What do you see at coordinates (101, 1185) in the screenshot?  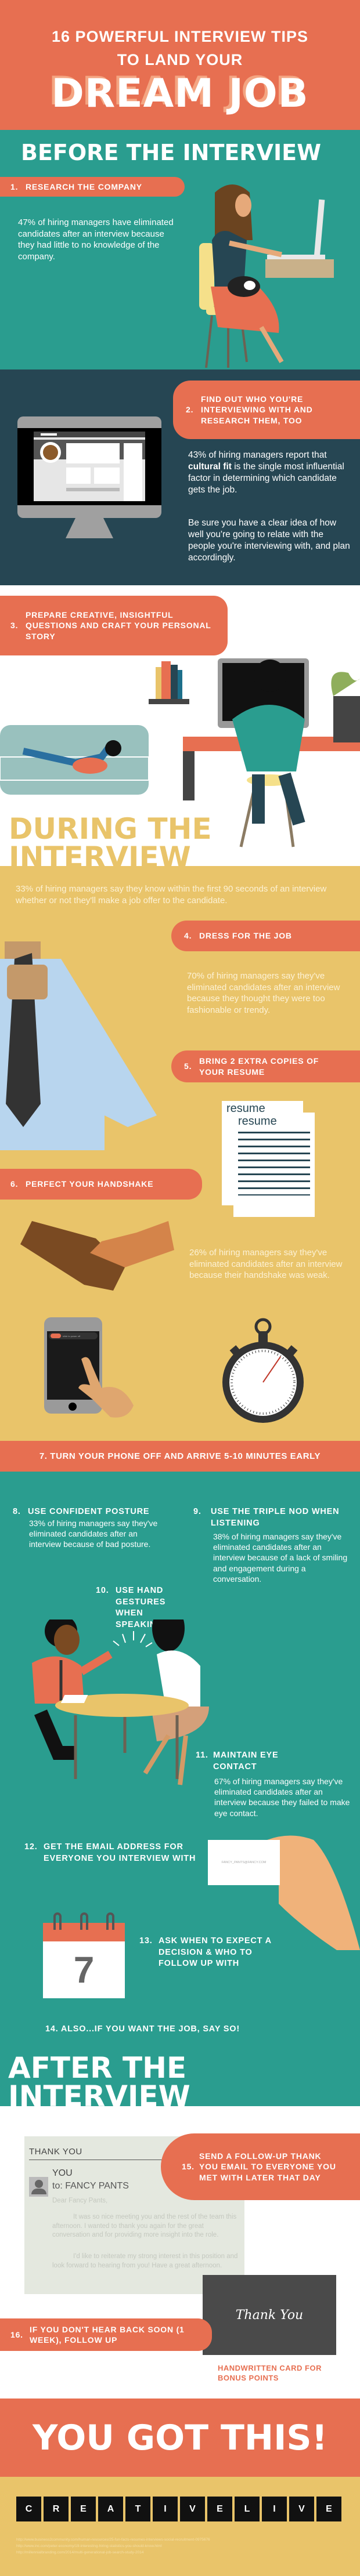 I see `tip6-pill: 6. PERFECT YOUR HANDSHAKE` at bounding box center [101, 1185].